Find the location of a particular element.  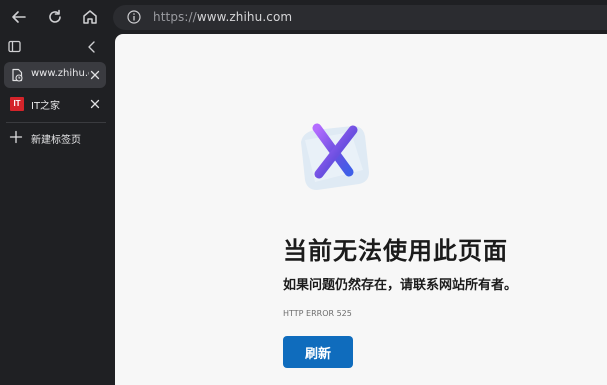

error-code: HTTP ERROR 525 is located at coordinates (317, 313).